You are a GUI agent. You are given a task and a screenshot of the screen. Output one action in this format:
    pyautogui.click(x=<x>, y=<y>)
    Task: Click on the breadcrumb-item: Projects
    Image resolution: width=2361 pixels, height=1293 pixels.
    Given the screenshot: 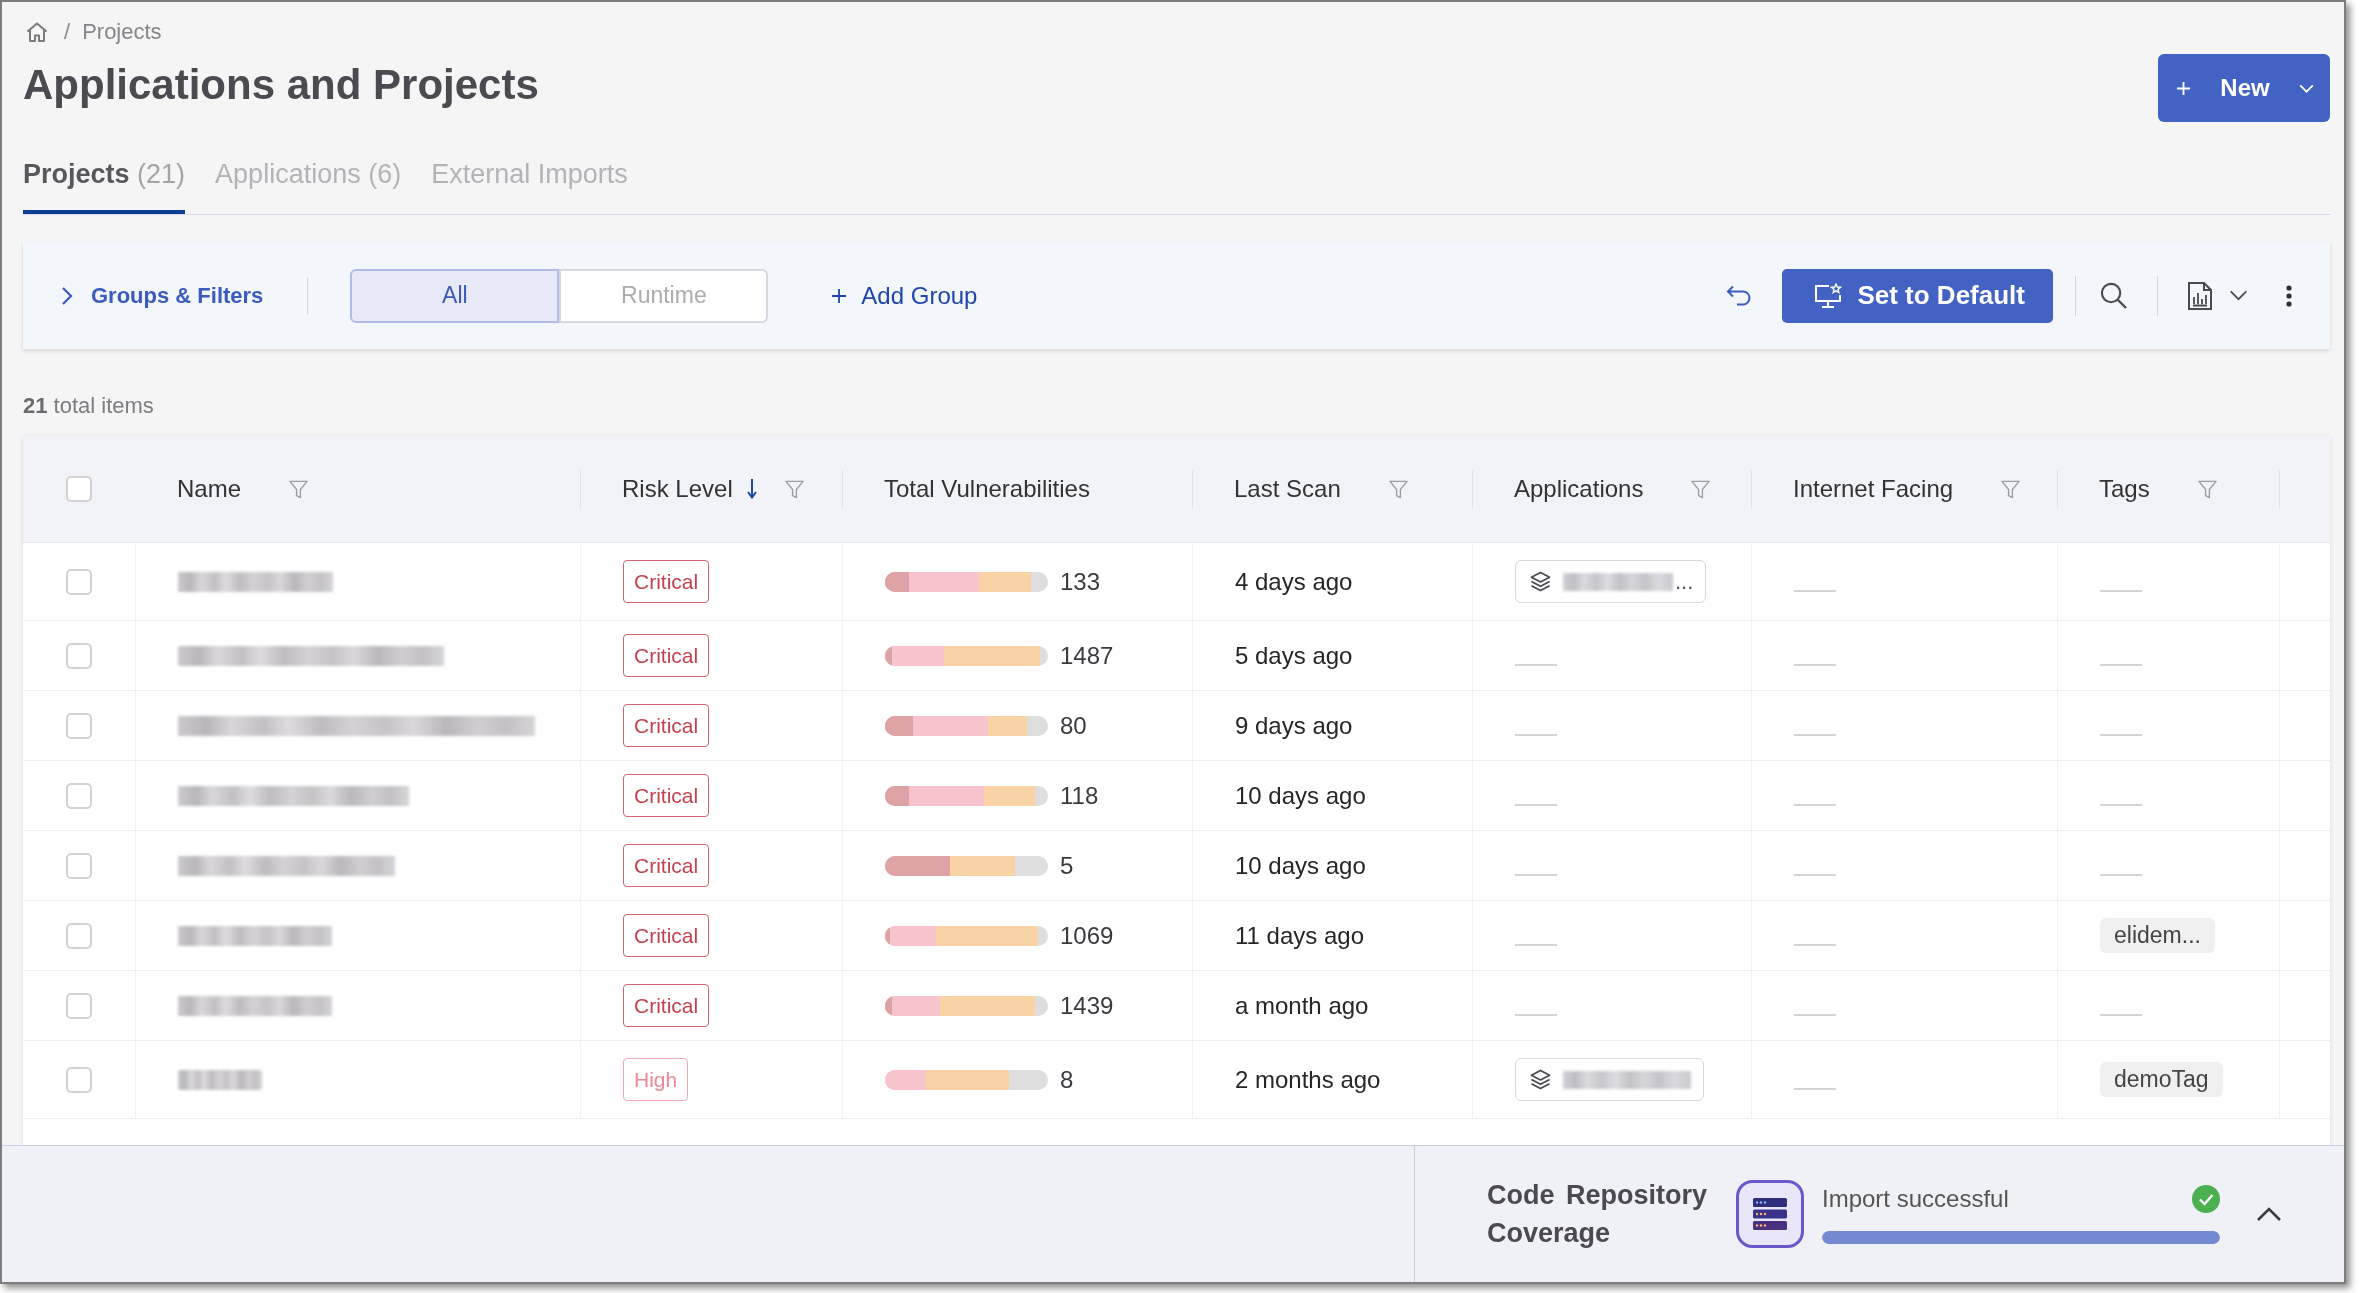 What is the action you would take?
    pyautogui.click(x=122, y=32)
    